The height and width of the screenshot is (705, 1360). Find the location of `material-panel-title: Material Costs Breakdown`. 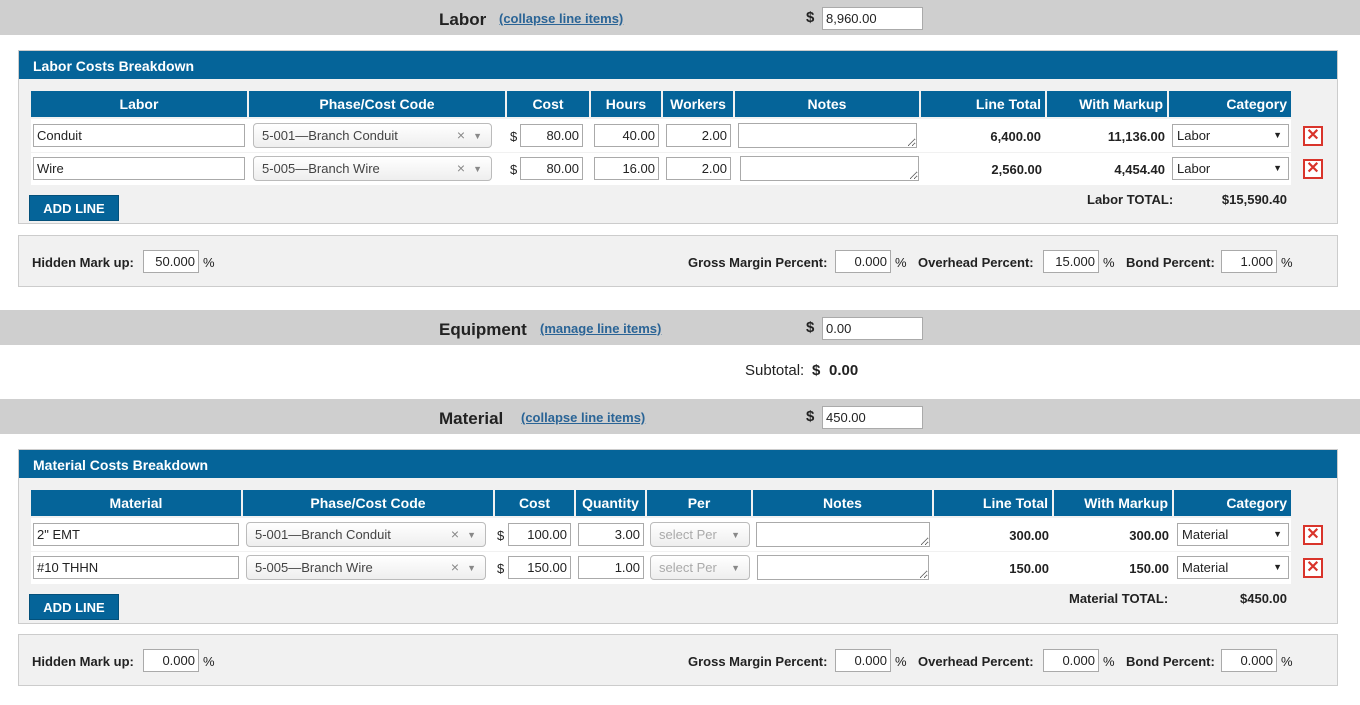

material-panel-title: Material Costs Breakdown is located at coordinates (678, 464).